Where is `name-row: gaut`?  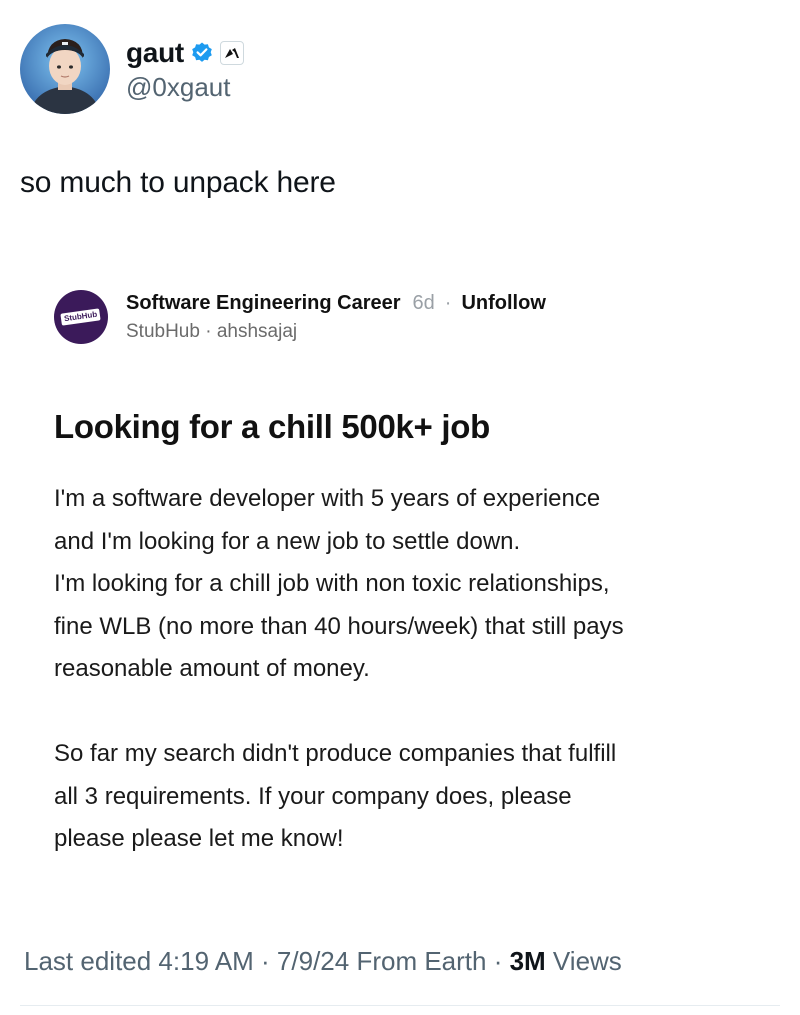
name-row: gaut is located at coordinates (185, 53).